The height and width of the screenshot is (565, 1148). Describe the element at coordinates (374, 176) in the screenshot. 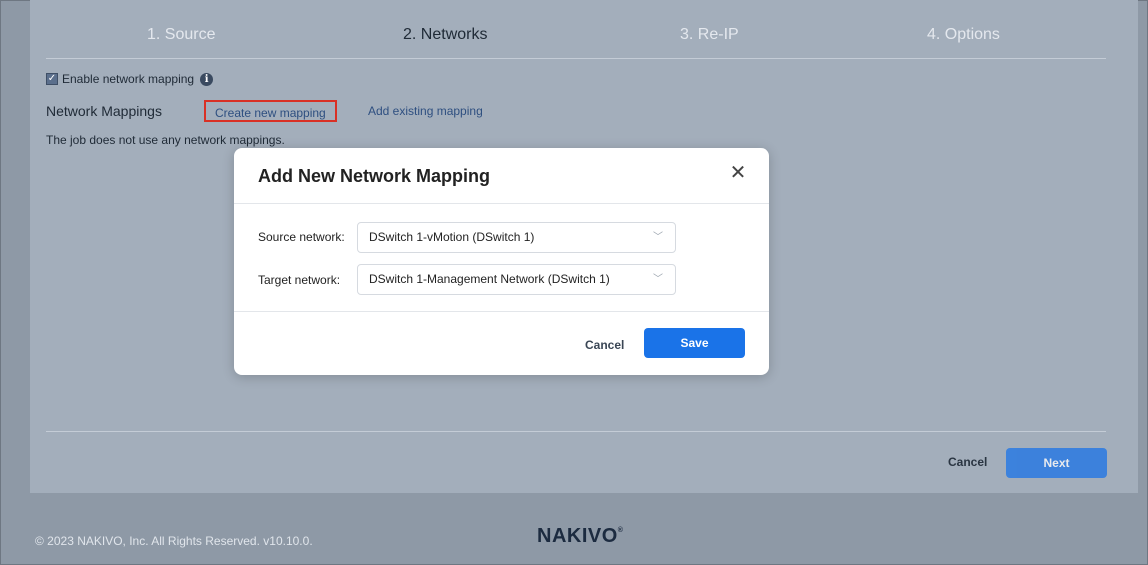

I see `dialog-title: Add New Network Mapping` at that location.